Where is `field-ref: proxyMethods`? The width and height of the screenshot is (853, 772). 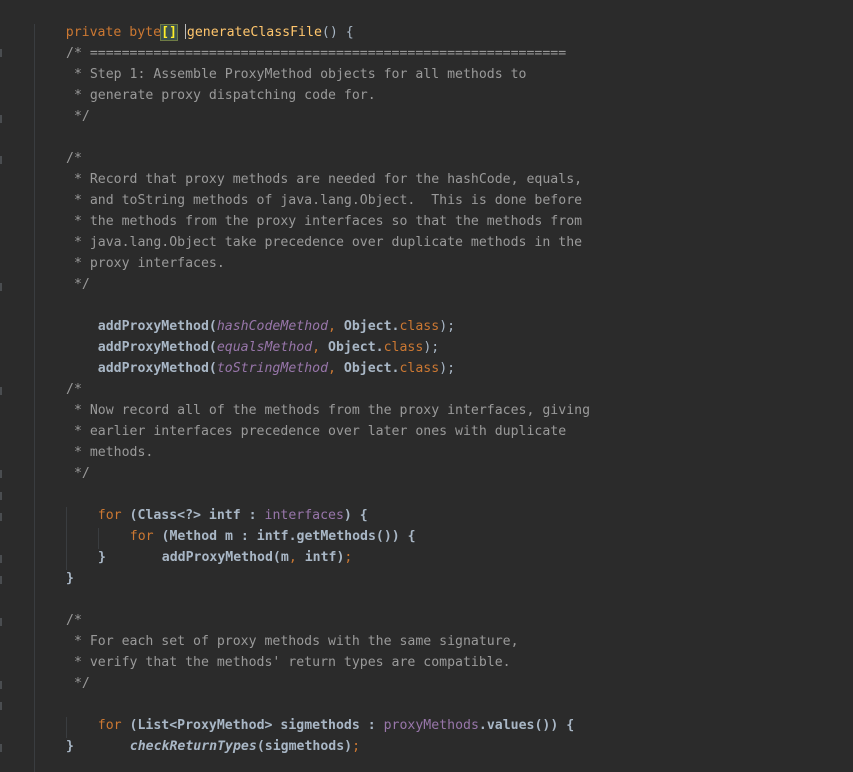
field-ref: proxyMethods is located at coordinates (431, 725).